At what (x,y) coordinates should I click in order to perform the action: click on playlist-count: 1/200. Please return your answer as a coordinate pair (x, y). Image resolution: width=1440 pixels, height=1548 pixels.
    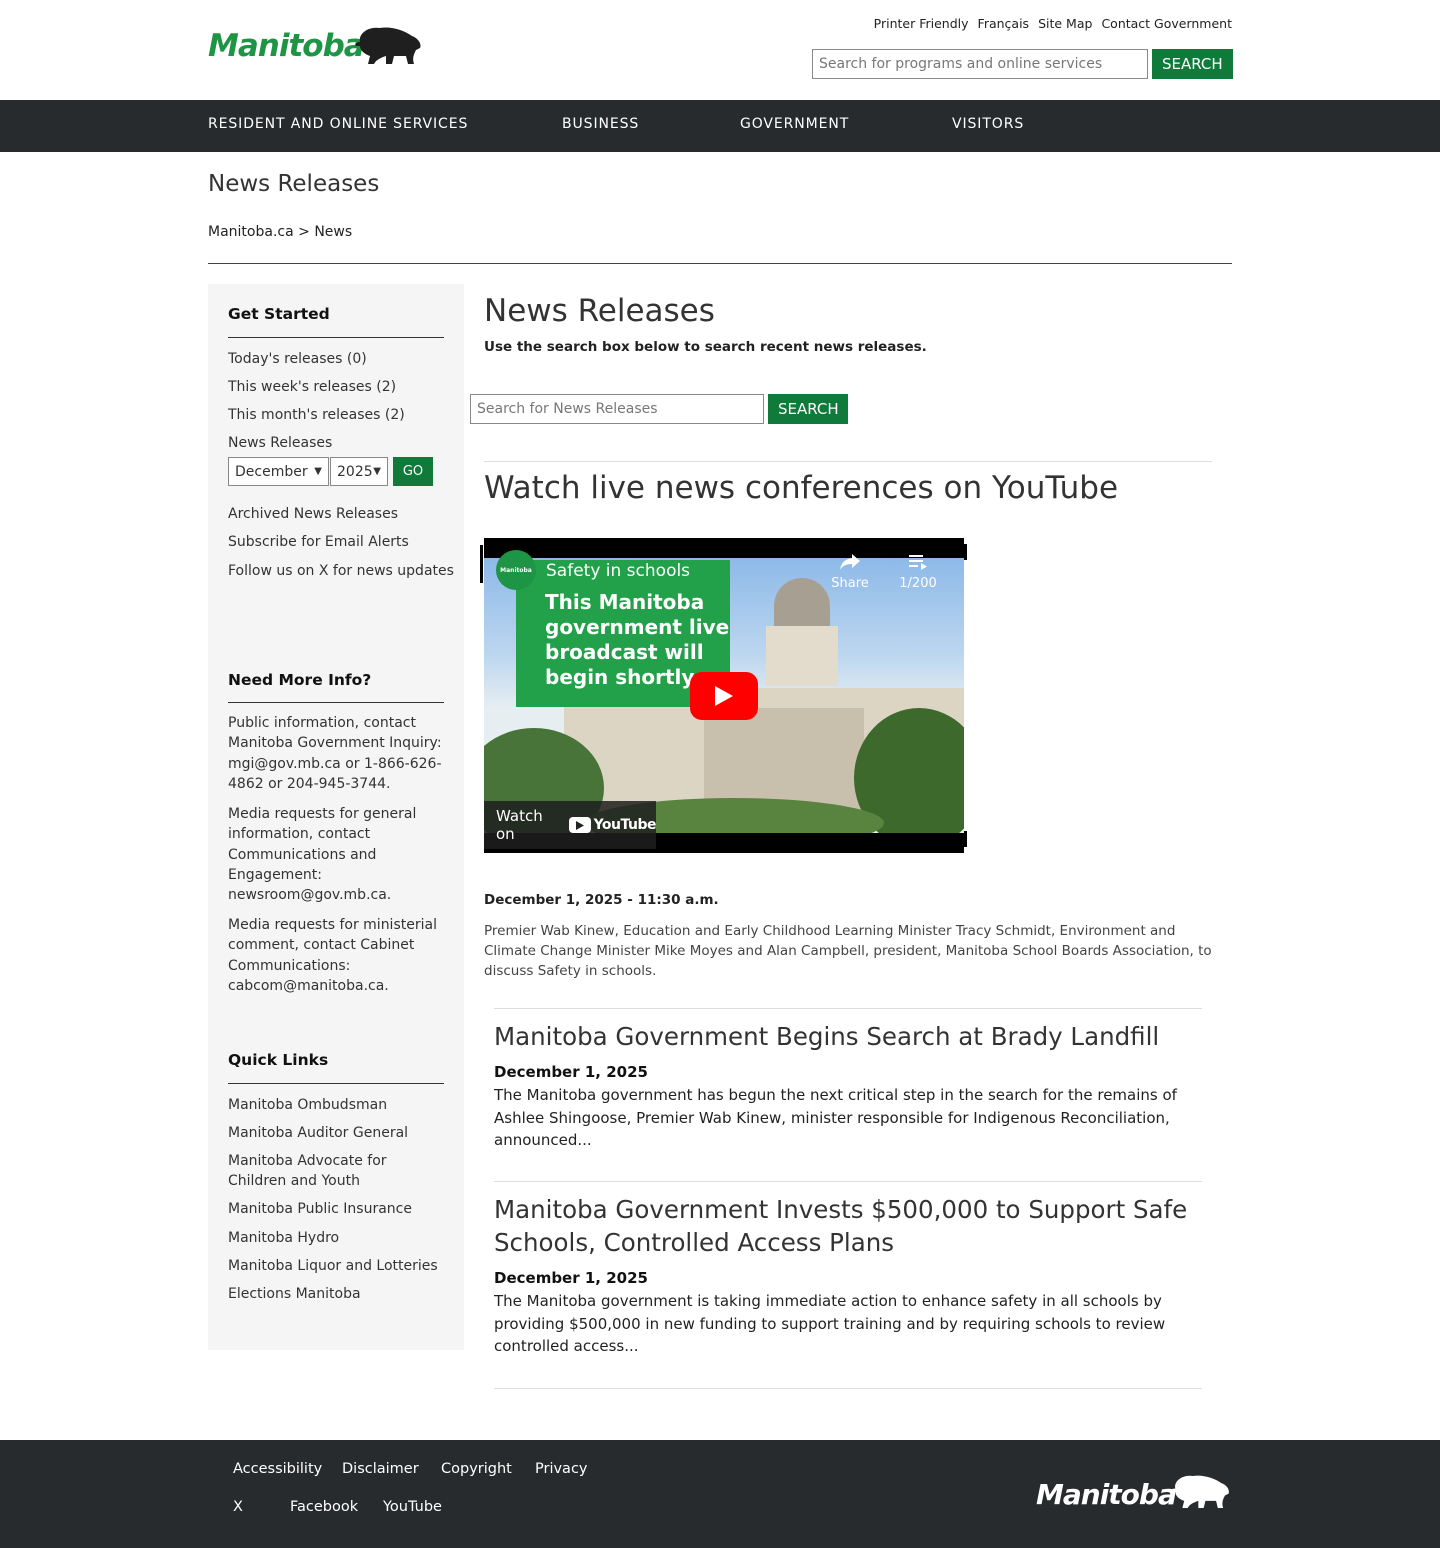
    Looking at the image, I should click on (918, 583).